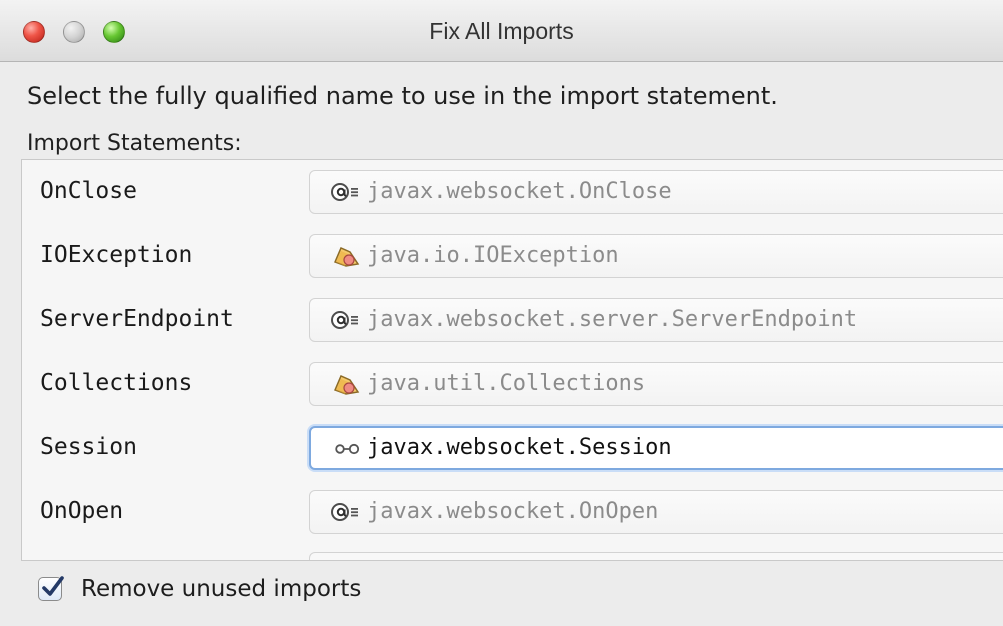  I want to click on check-mark-icon, so click(53, 586).